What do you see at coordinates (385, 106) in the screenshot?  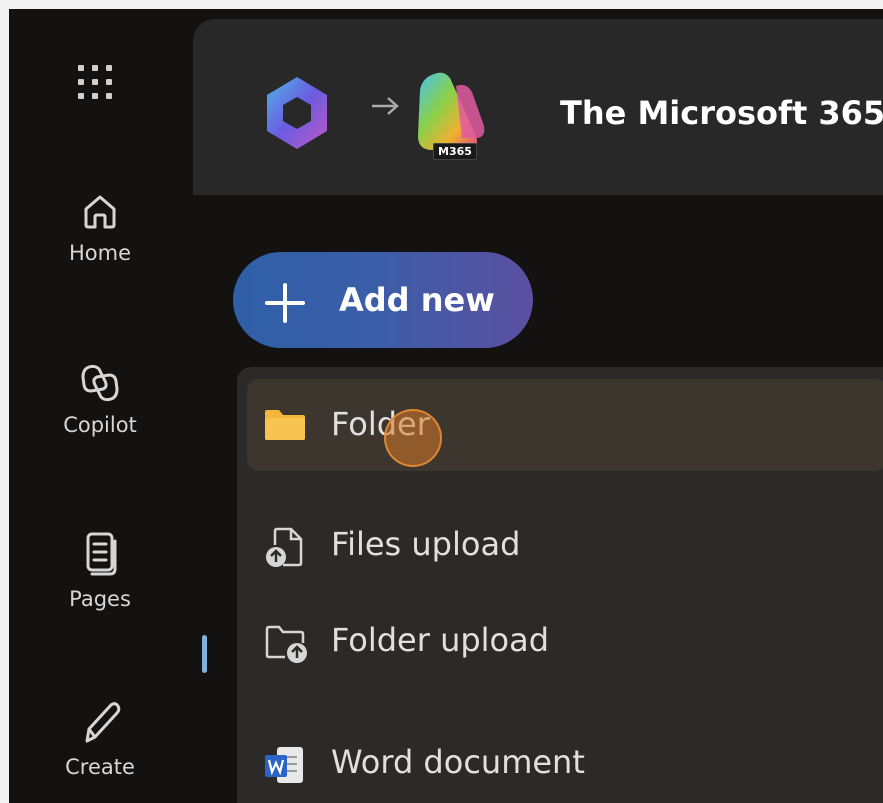 I see `arrow-right-icon` at bounding box center [385, 106].